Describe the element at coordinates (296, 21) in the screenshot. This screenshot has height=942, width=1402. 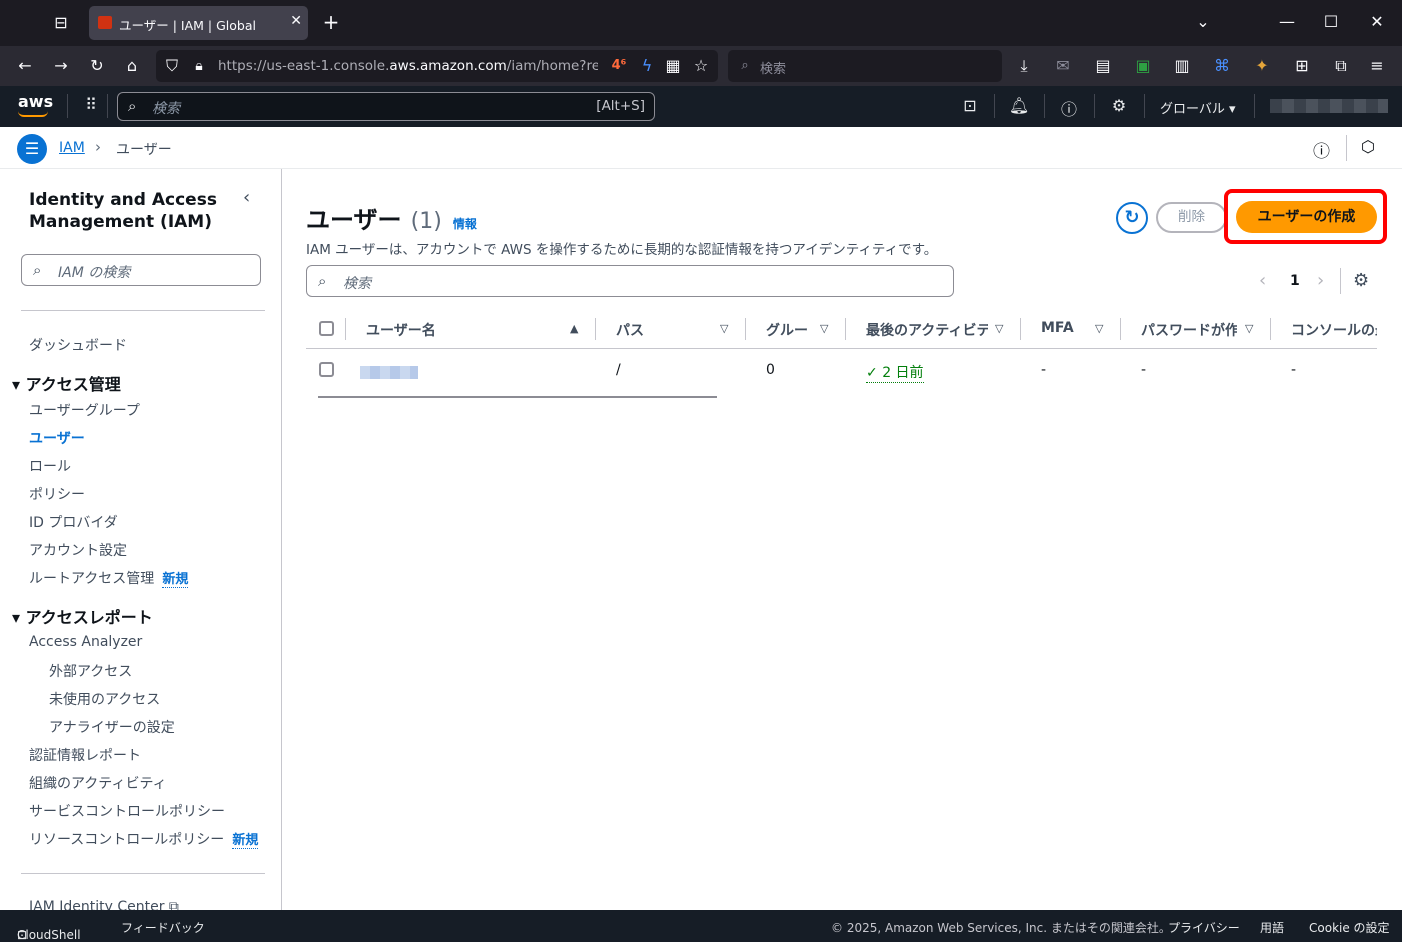
I see `close-tab-icon: ✕` at that location.